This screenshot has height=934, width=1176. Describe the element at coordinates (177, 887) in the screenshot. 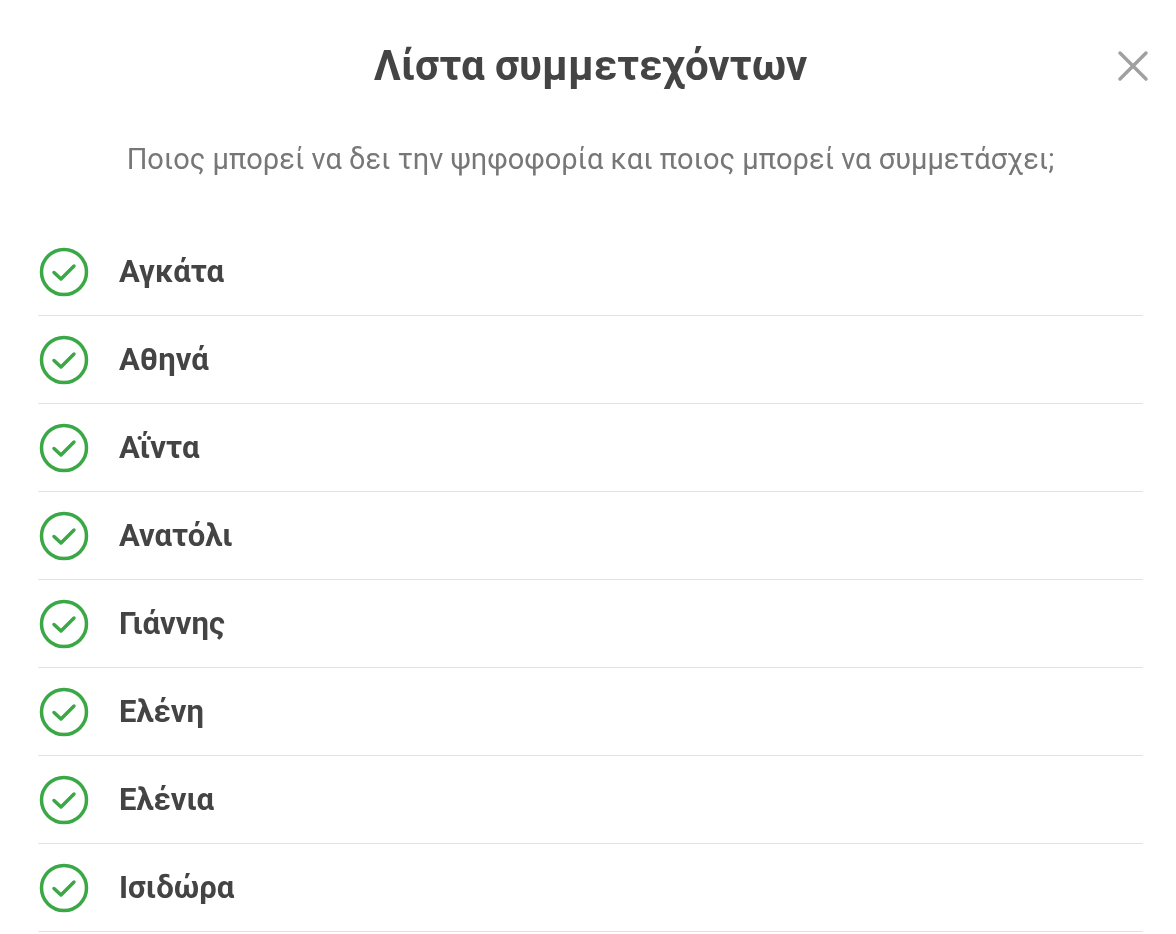

I see `participant-name: Ισιδώρα` at that location.